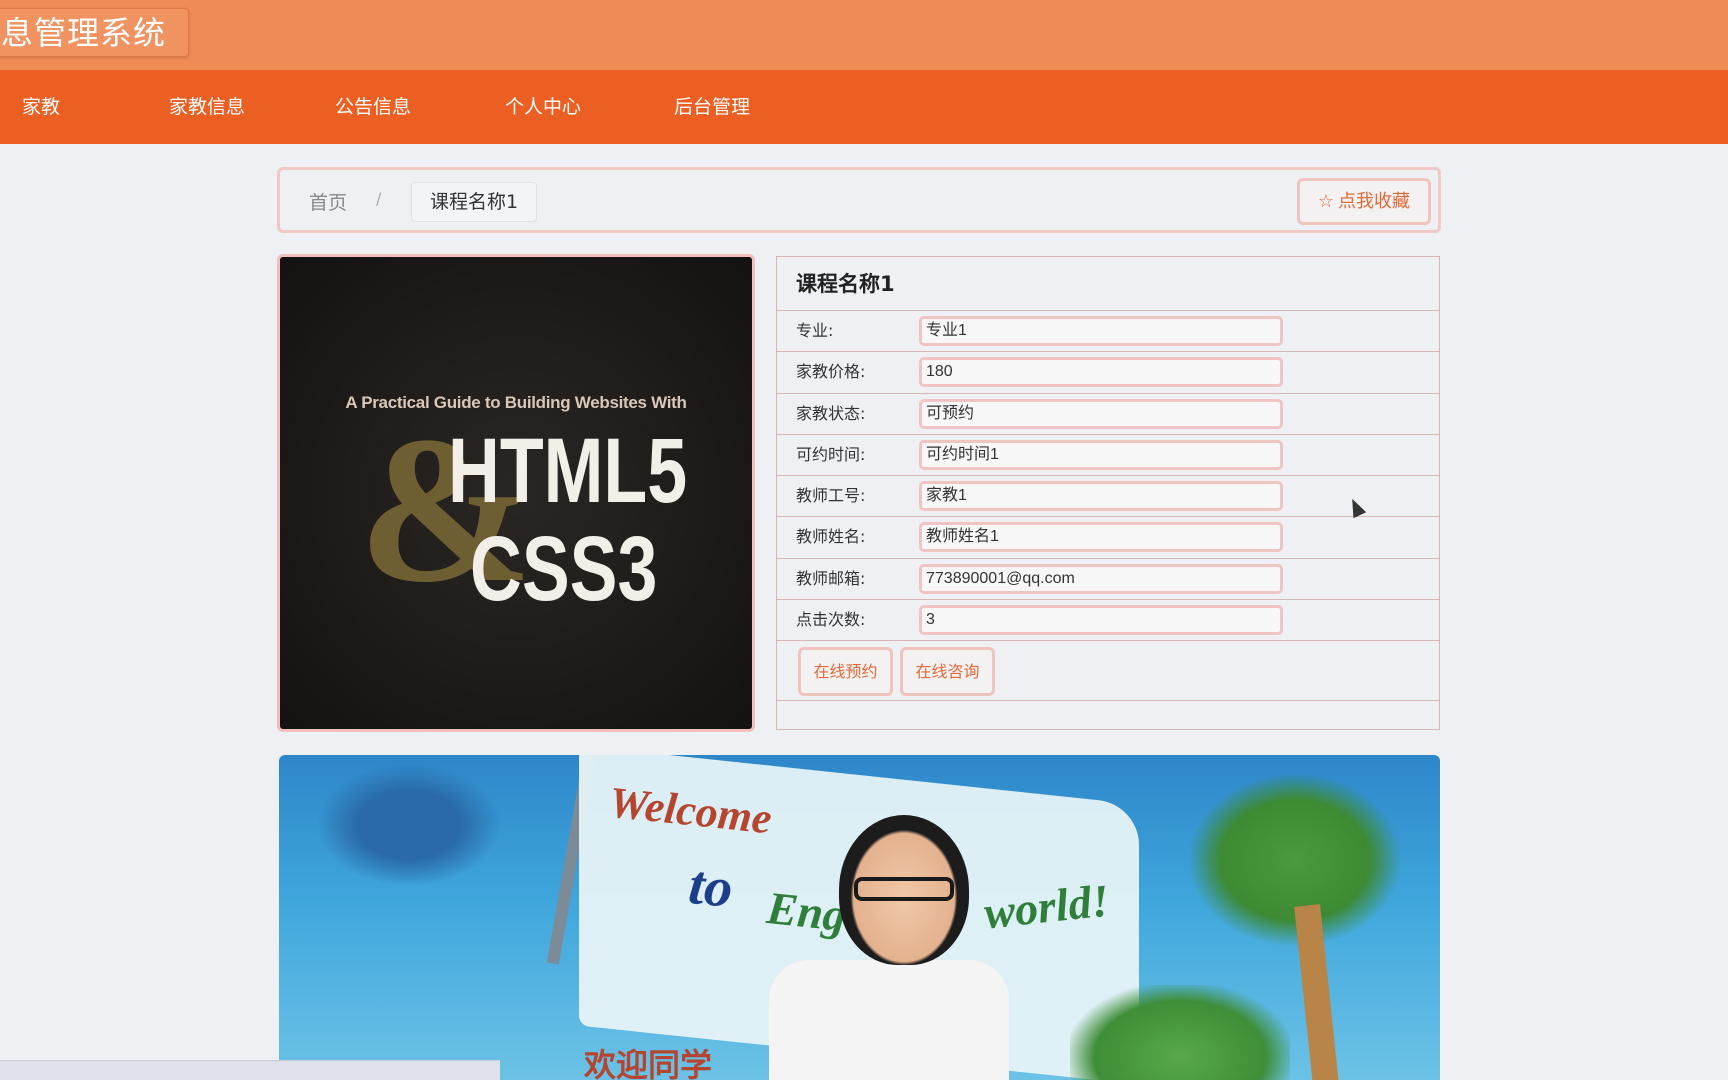 The height and width of the screenshot is (1080, 1728). I want to click on book-online-button: 在线预约, so click(845, 672).